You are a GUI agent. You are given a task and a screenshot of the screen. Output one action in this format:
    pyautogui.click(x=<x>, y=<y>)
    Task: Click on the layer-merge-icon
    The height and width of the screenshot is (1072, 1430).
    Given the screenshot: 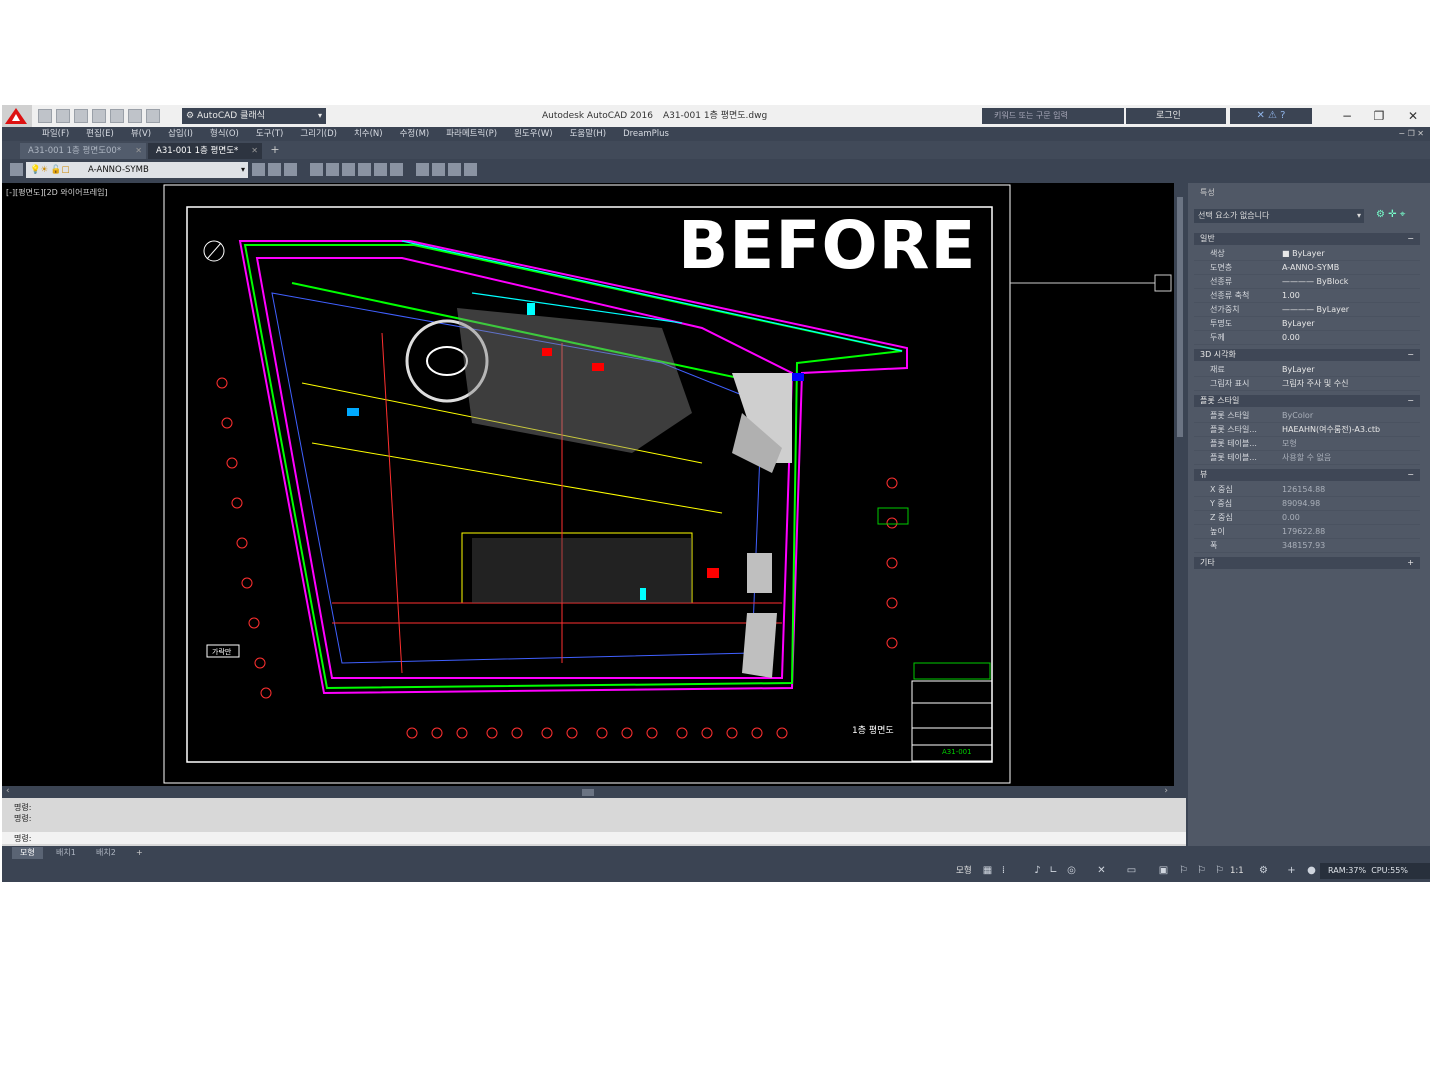 What is the action you would take?
    pyautogui.click(x=454, y=169)
    